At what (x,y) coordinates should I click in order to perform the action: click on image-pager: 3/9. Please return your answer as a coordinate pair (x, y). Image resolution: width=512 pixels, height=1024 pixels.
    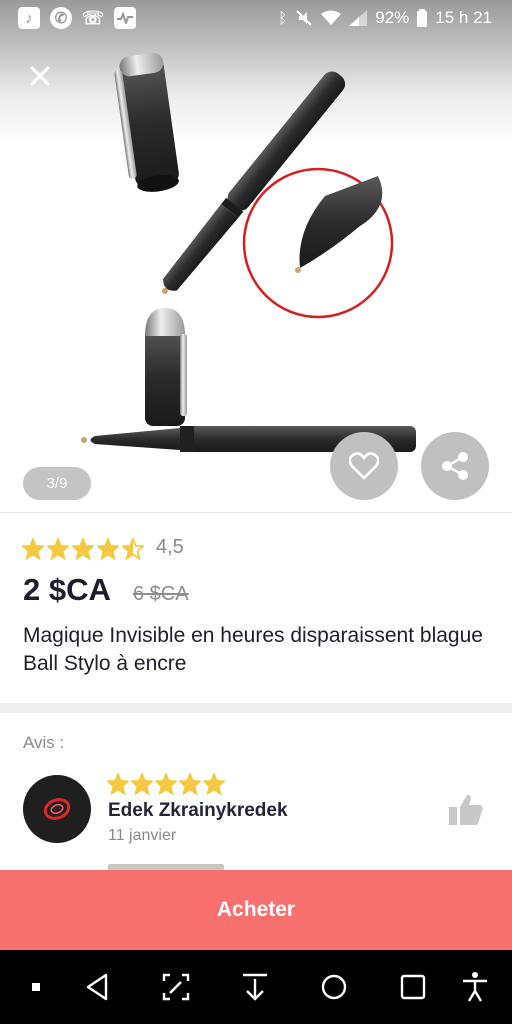
    Looking at the image, I should click on (57, 483).